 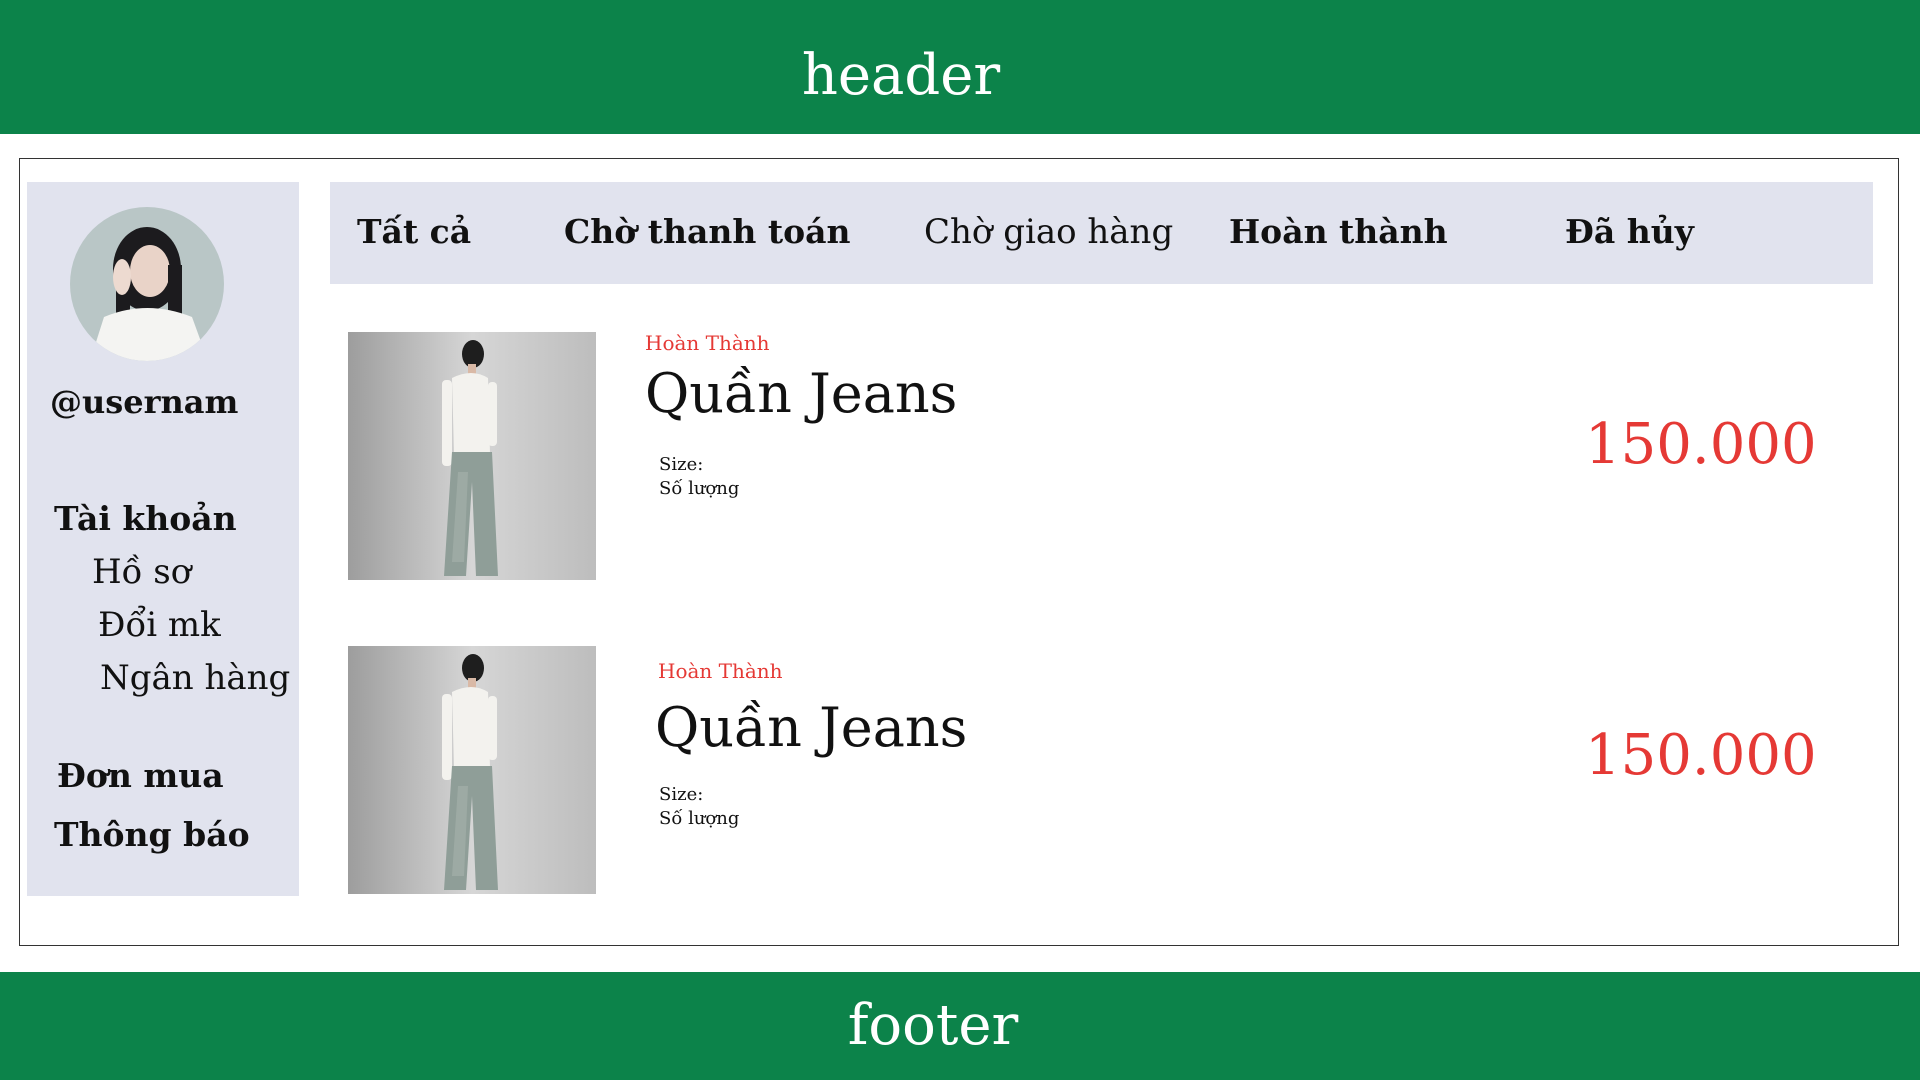 What do you see at coordinates (933, 1025) in the screenshot?
I see `footer-title: footer` at bounding box center [933, 1025].